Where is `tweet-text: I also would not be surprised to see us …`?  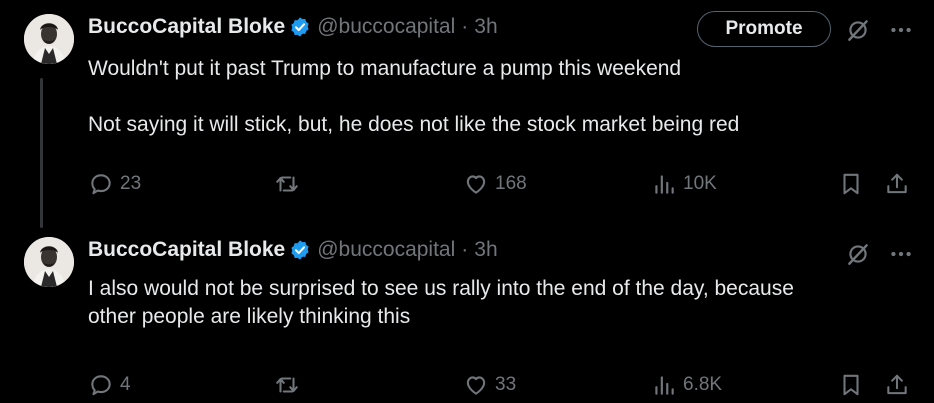 tweet-text: I also would not be surprised to see us … is located at coordinates (441, 302).